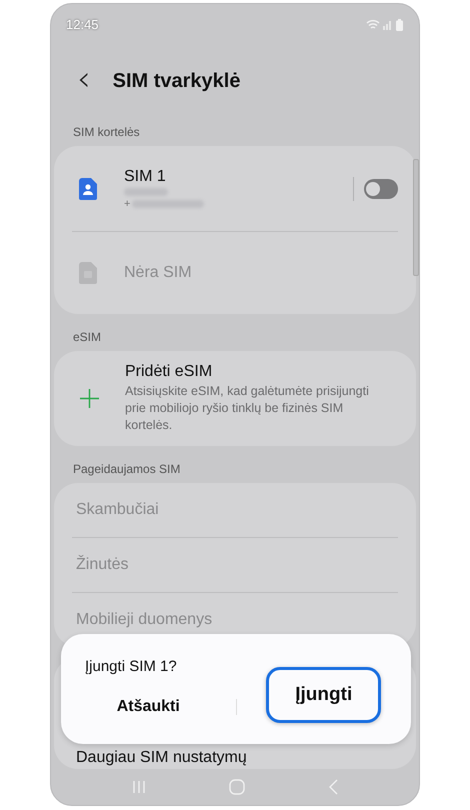  What do you see at coordinates (333, 787) in the screenshot?
I see `back-icon` at bounding box center [333, 787].